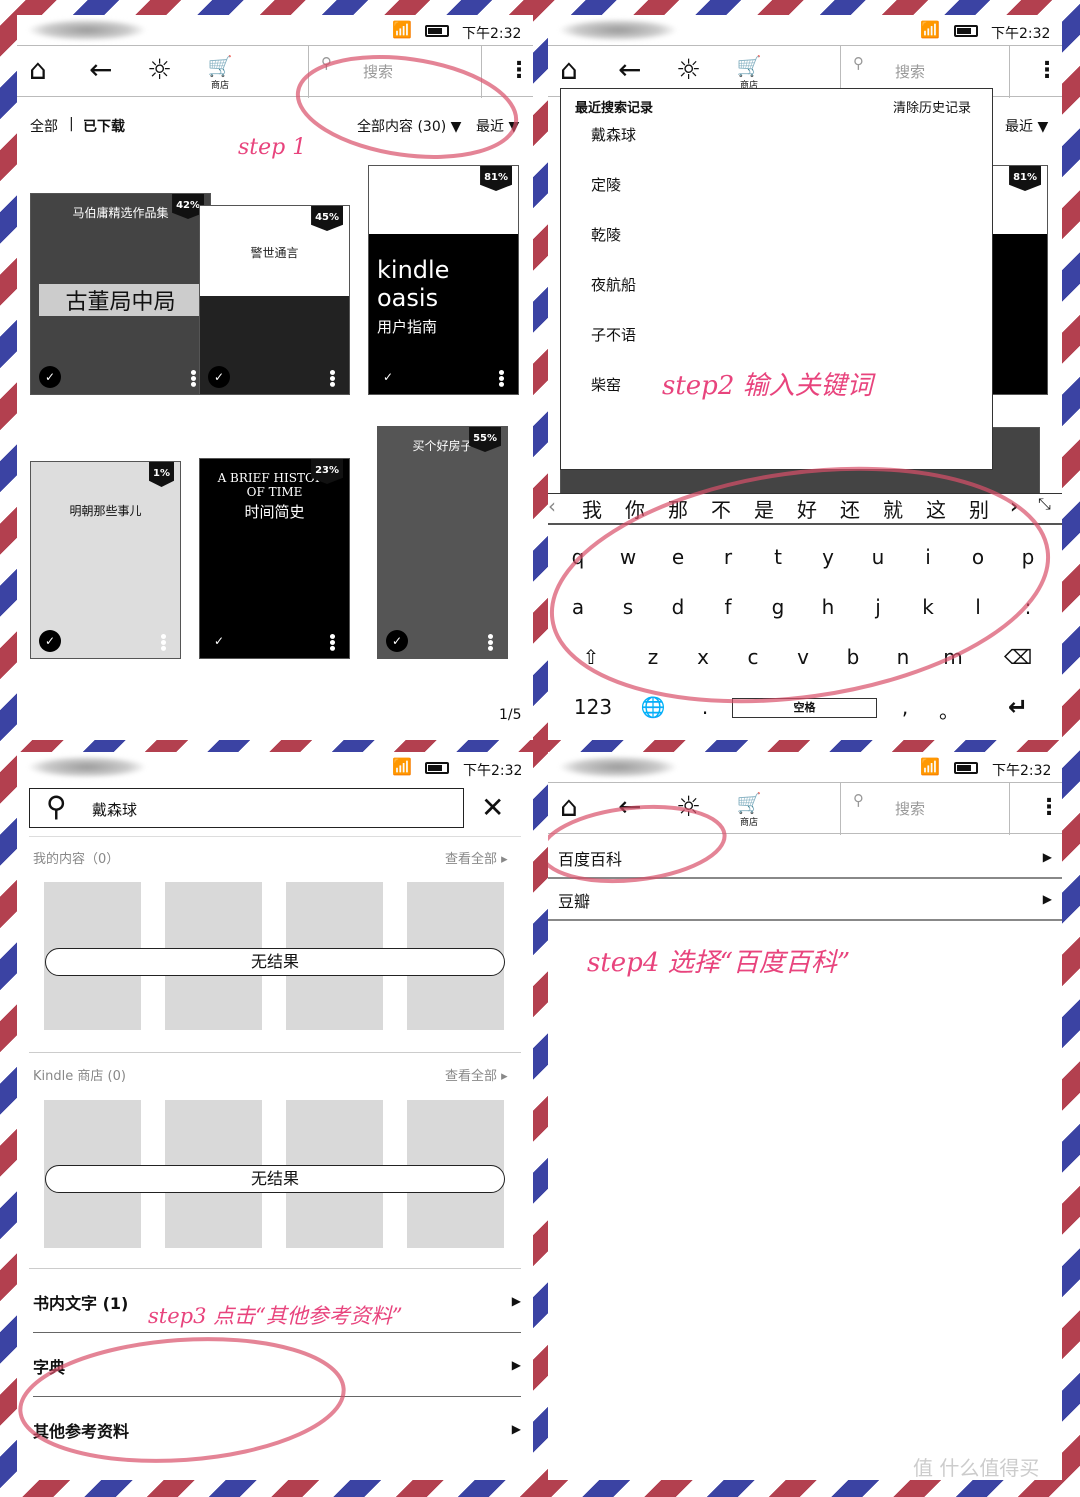 The image size is (1080, 1497). What do you see at coordinates (628, 607) in the screenshot?
I see `key-s: s` at bounding box center [628, 607].